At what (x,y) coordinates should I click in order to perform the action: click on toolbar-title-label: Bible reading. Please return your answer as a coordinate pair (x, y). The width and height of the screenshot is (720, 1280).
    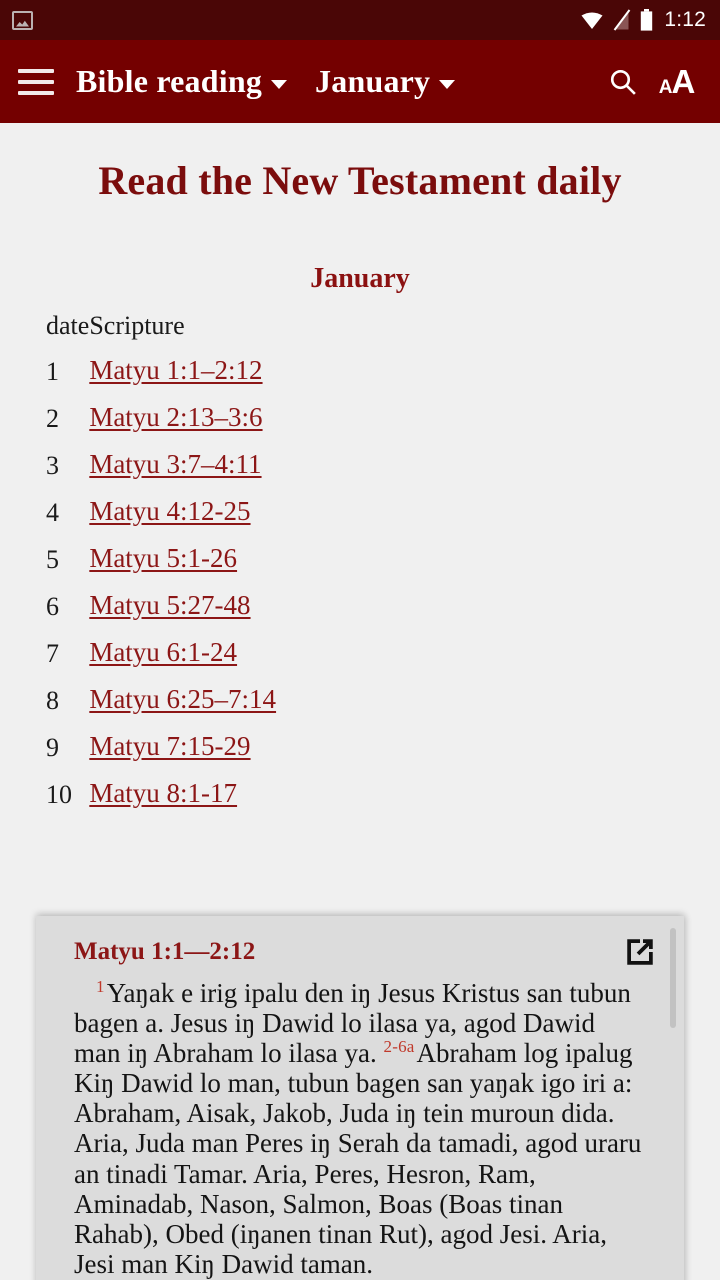
    Looking at the image, I should click on (169, 81).